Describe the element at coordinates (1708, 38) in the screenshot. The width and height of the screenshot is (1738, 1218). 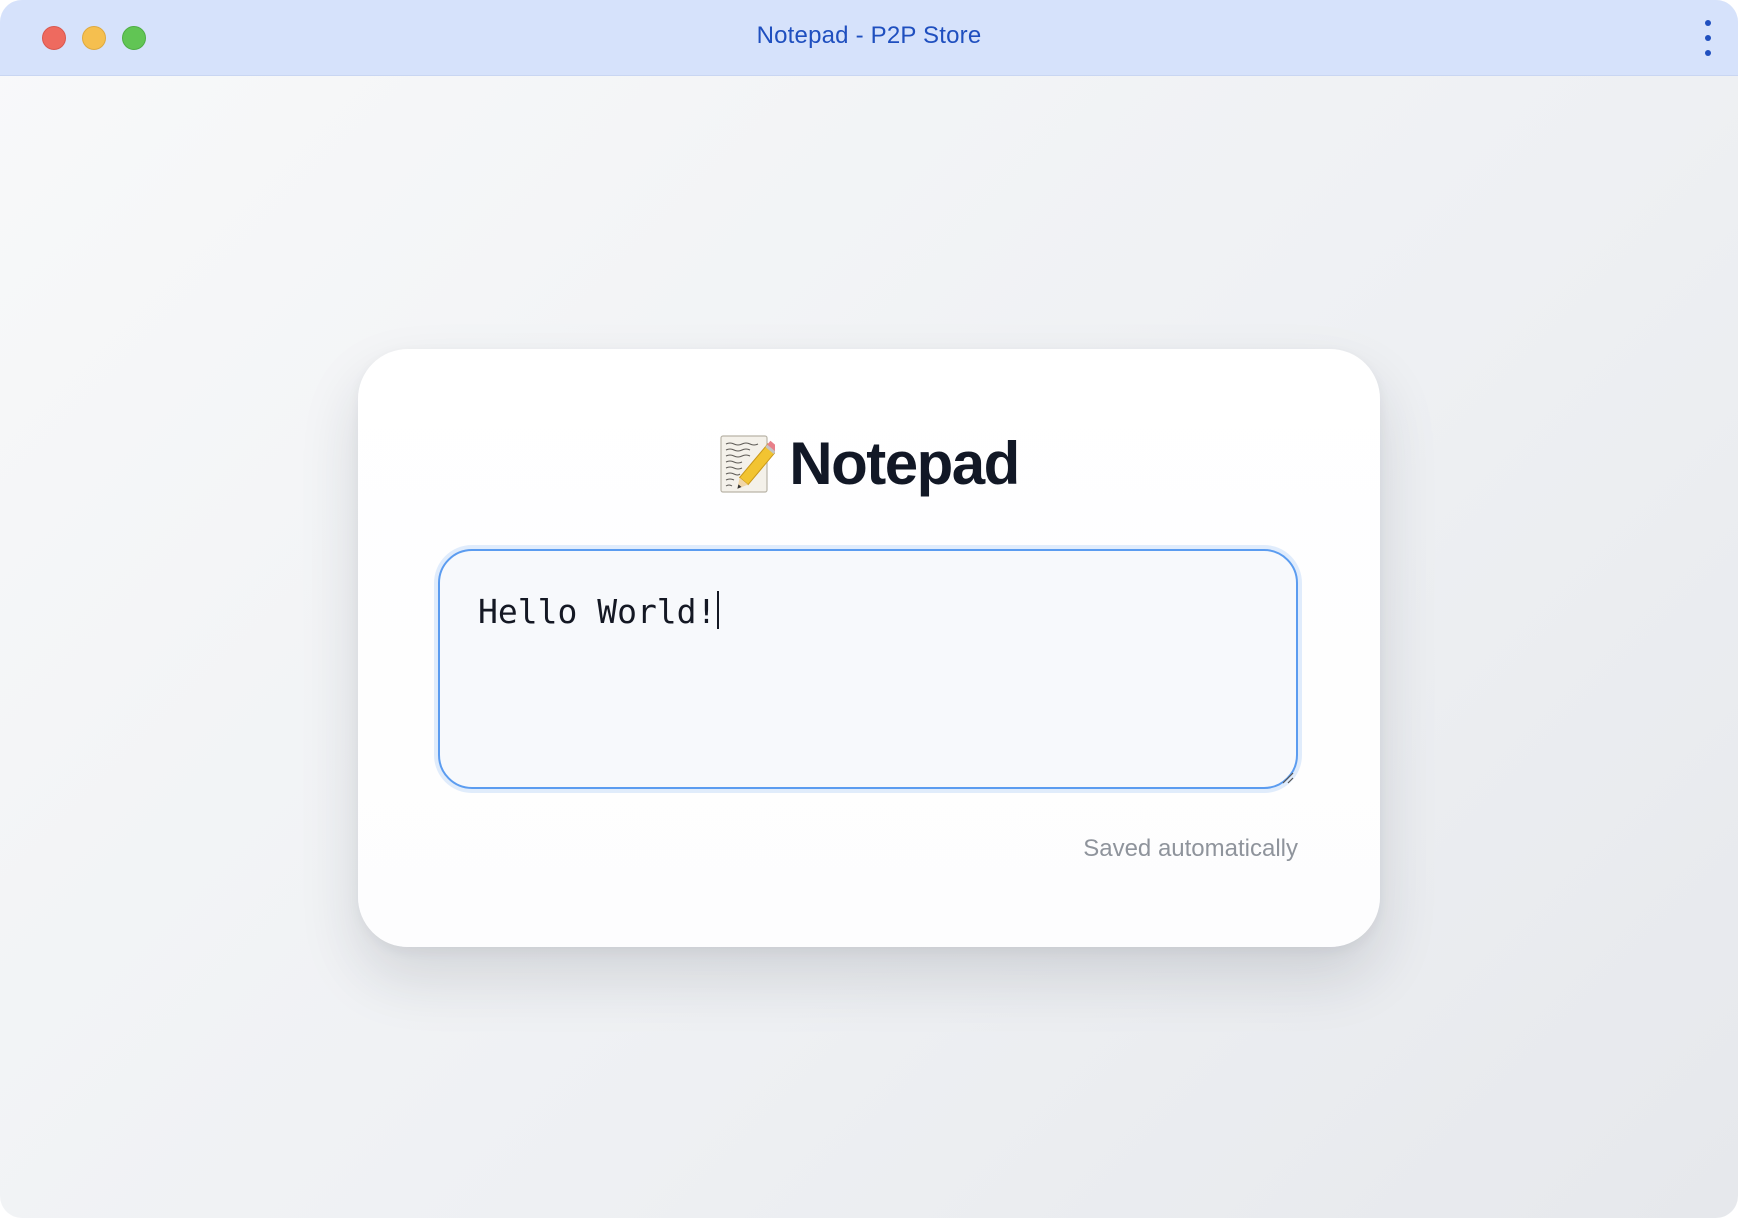
I see `more-vertical-icon` at that location.